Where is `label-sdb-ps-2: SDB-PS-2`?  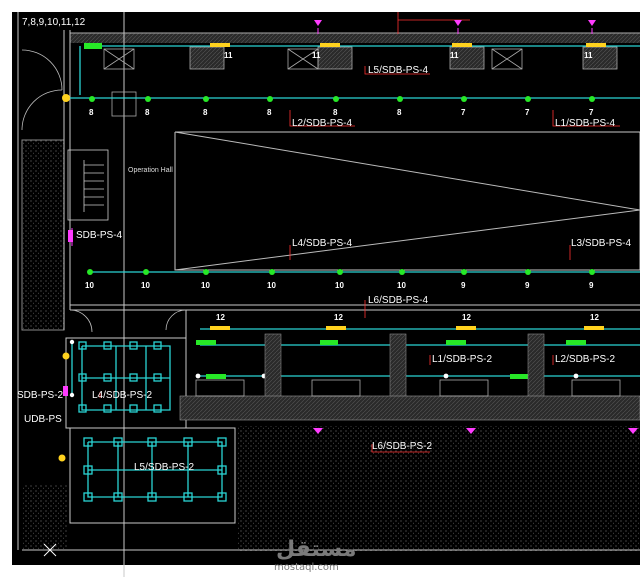 label-sdb-ps-2: SDB-PS-2 is located at coordinates (40, 395).